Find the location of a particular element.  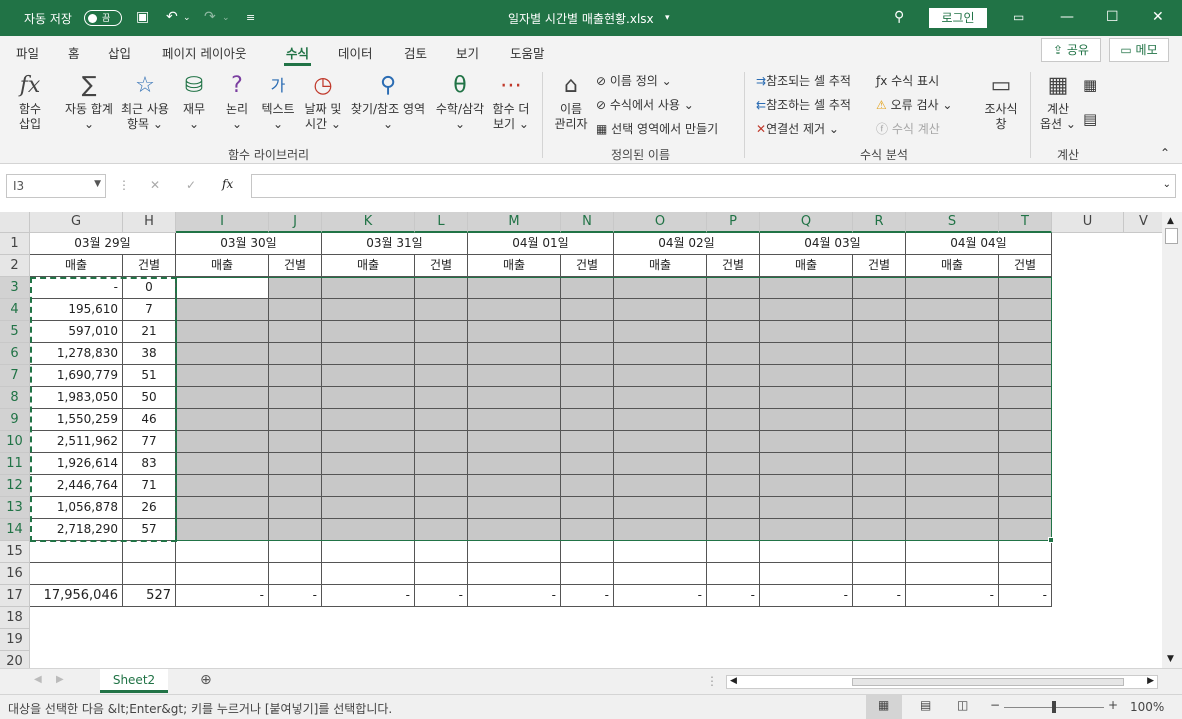

page-layout-view-icon: ▤ is located at coordinates (925, 705).